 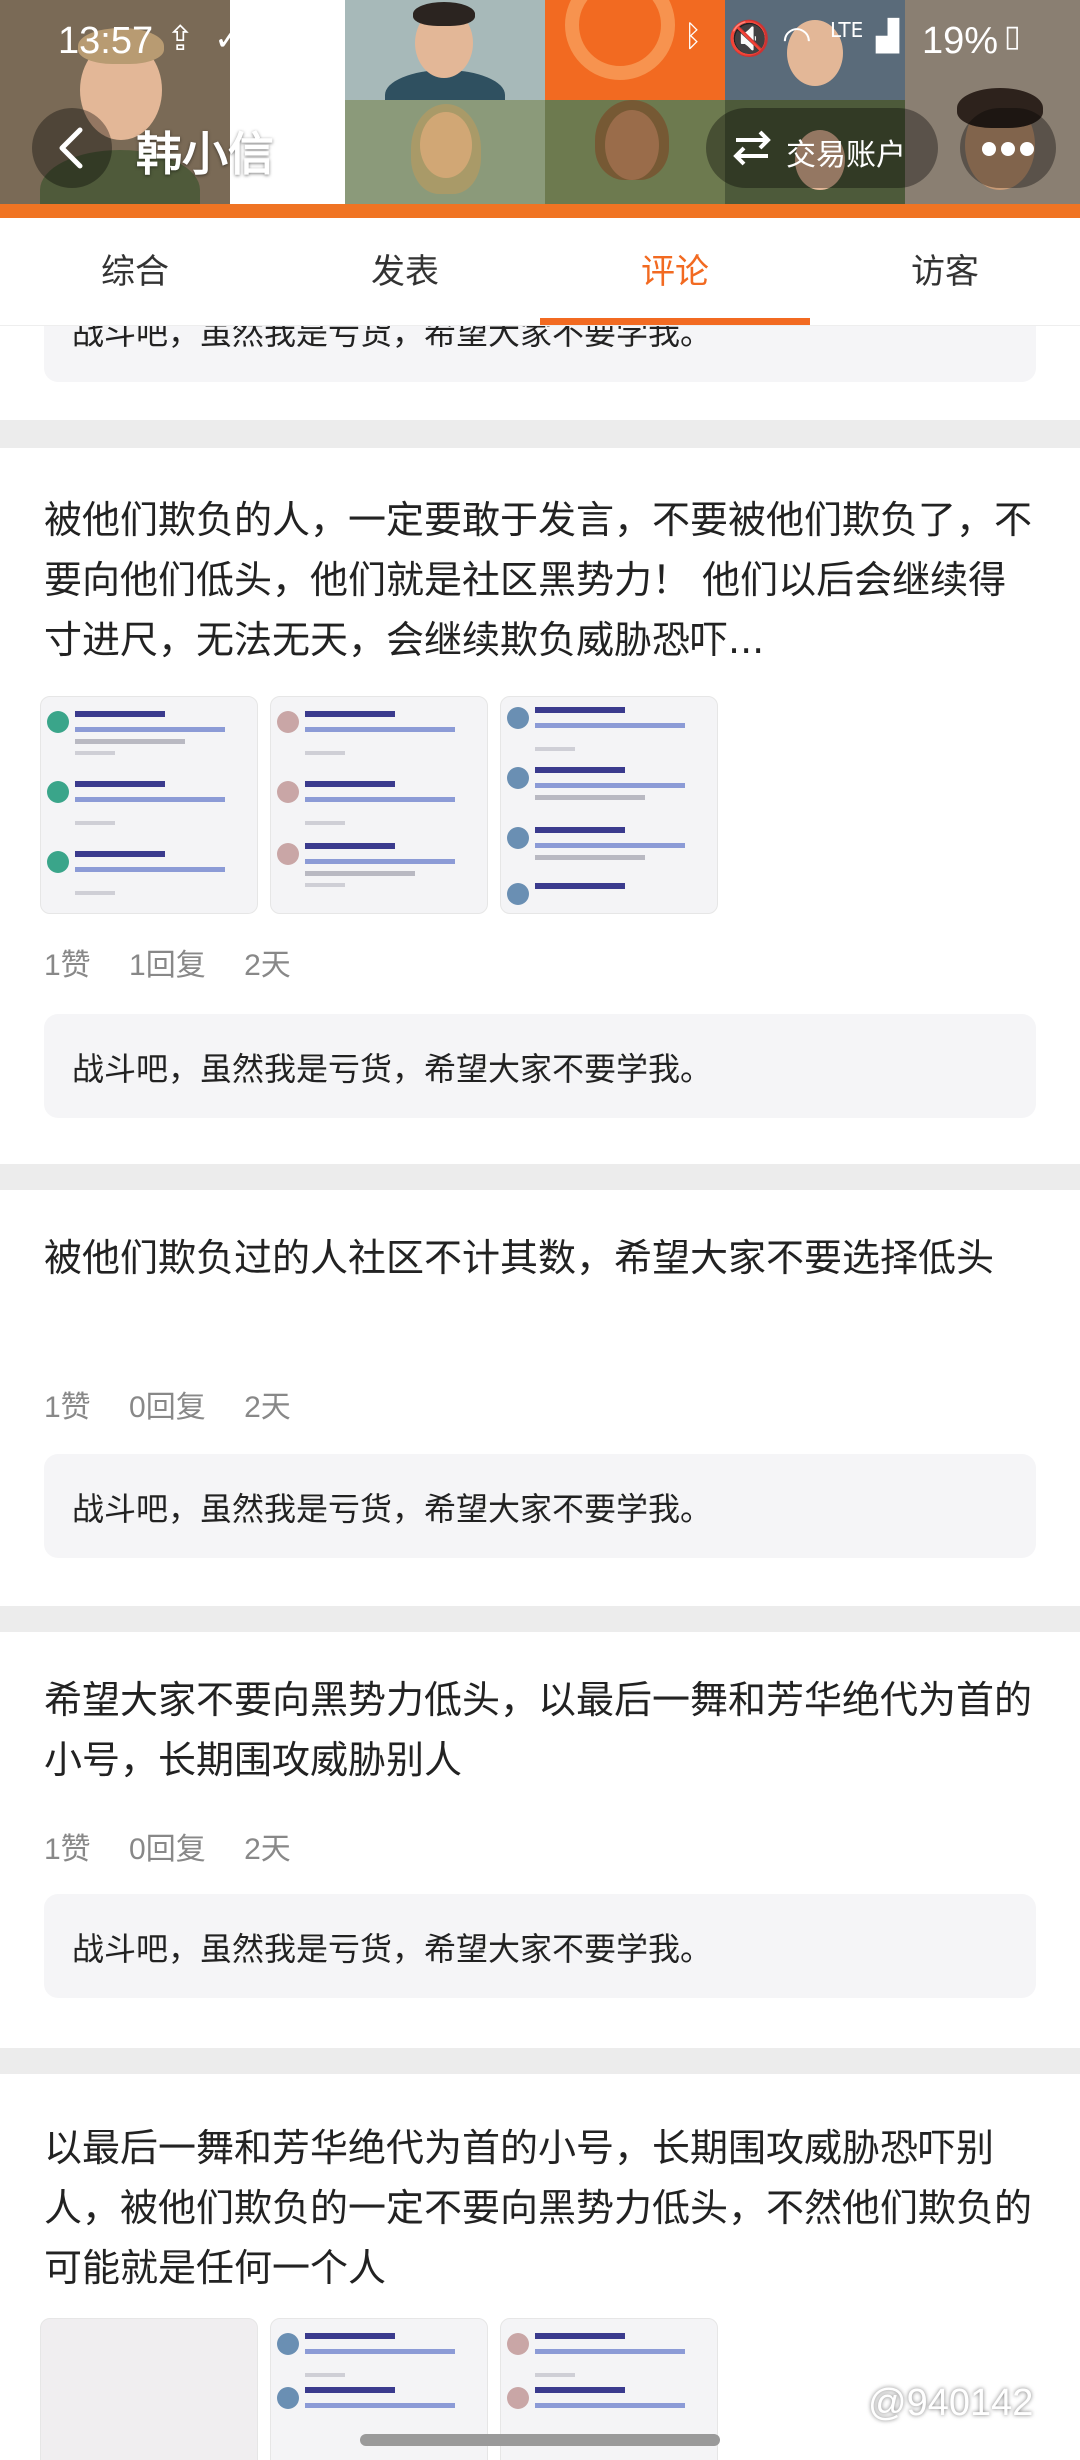 I want to click on comment-card-partial: 战斗吧，虽然我是亏货，希望大家不要学我。, so click(x=540, y=349).